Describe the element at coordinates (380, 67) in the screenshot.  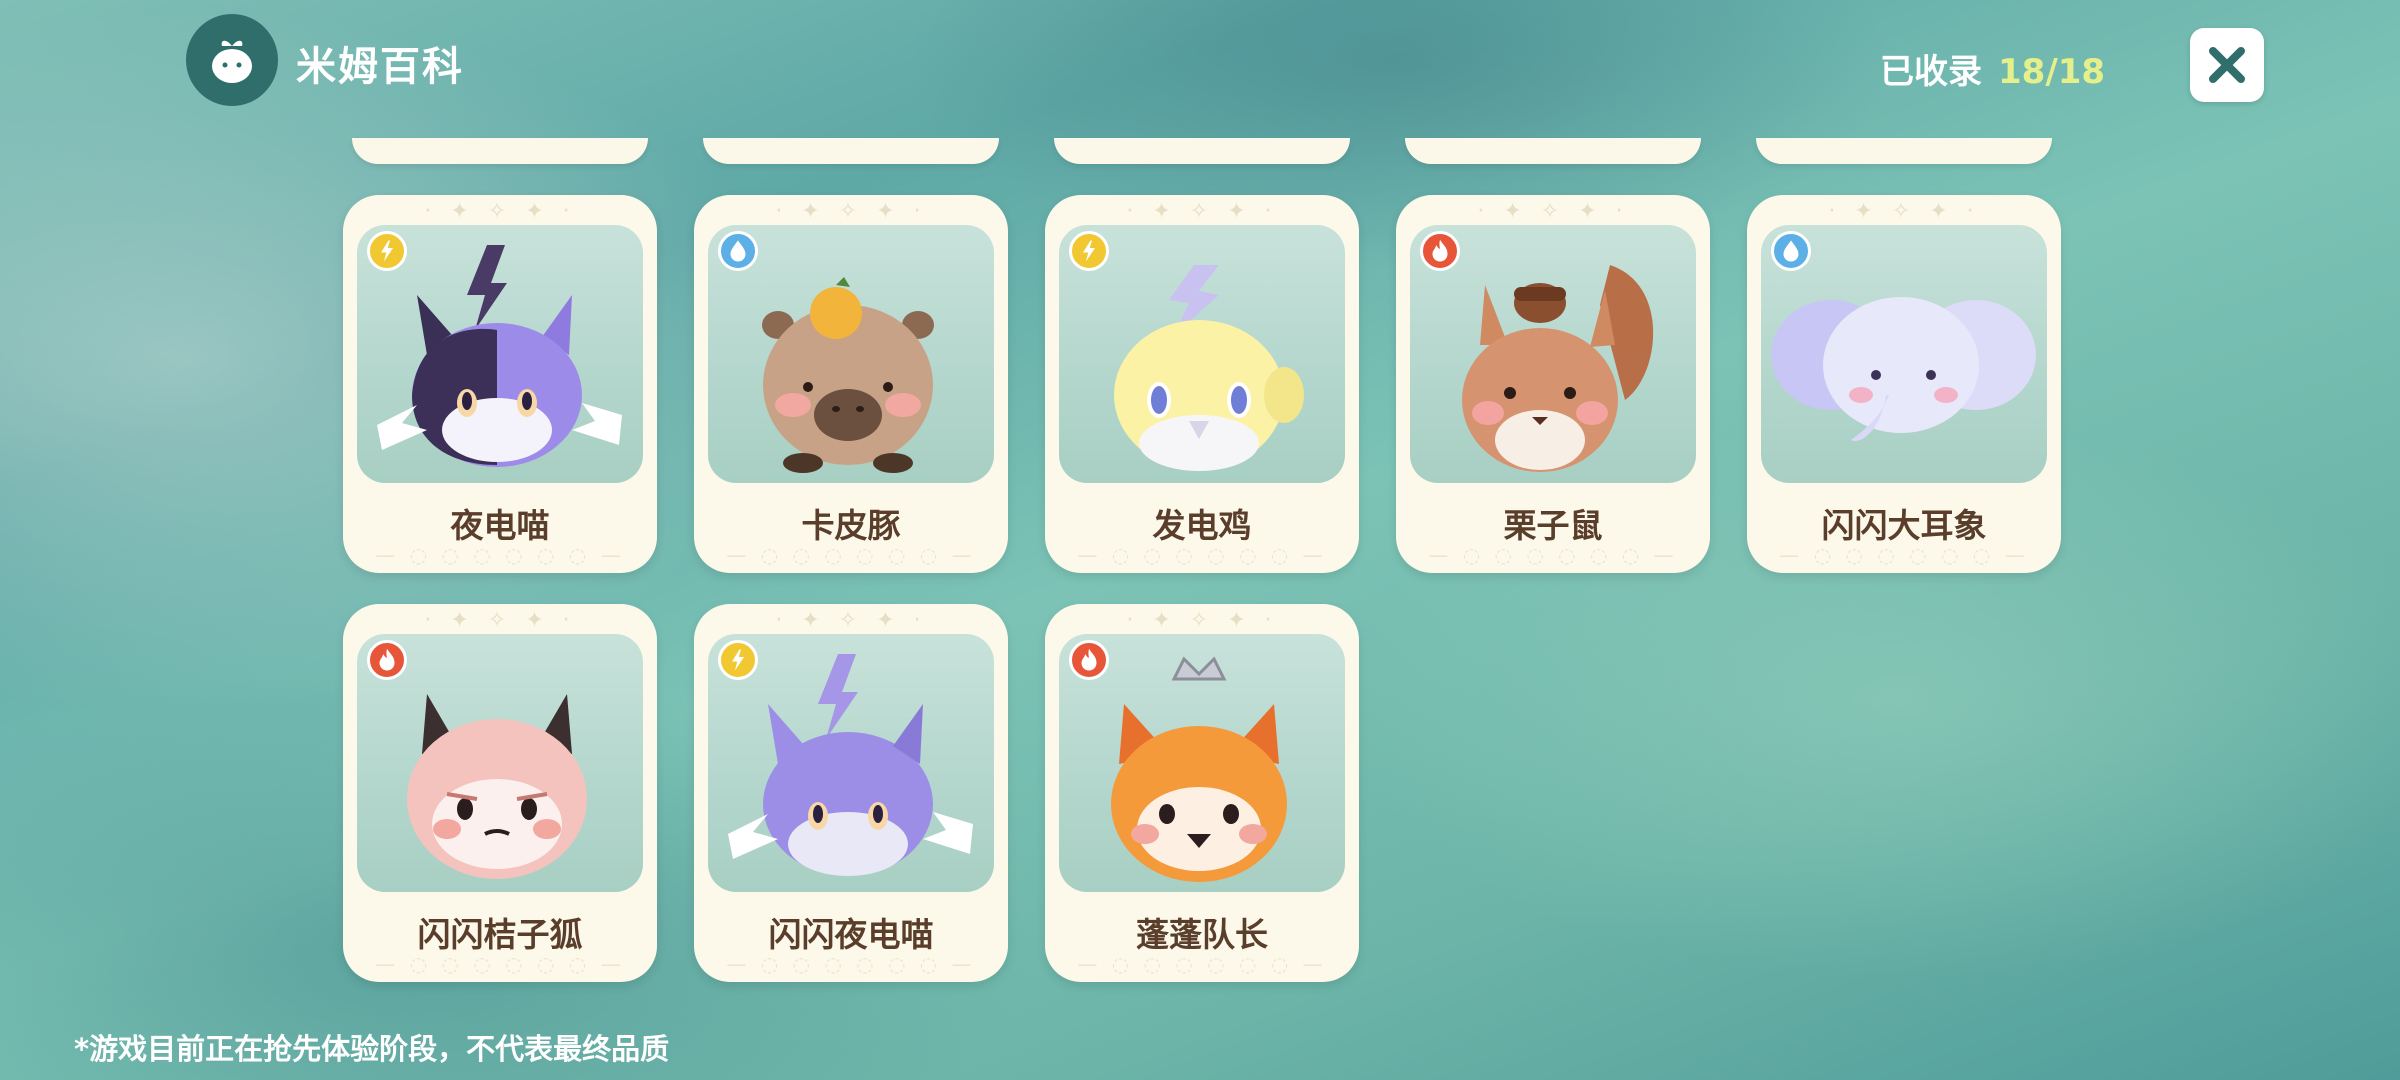
I see `page-title: 米姆百科` at that location.